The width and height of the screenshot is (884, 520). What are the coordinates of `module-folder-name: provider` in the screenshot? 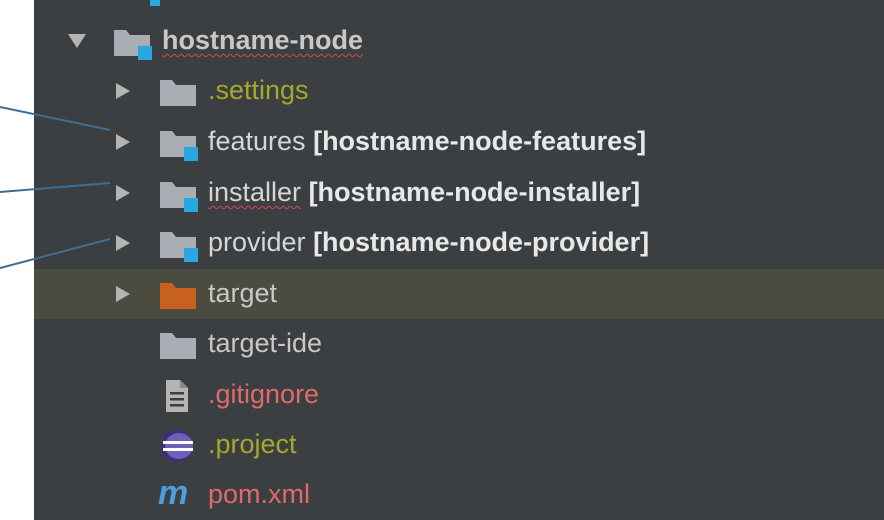 It's located at (257, 242).